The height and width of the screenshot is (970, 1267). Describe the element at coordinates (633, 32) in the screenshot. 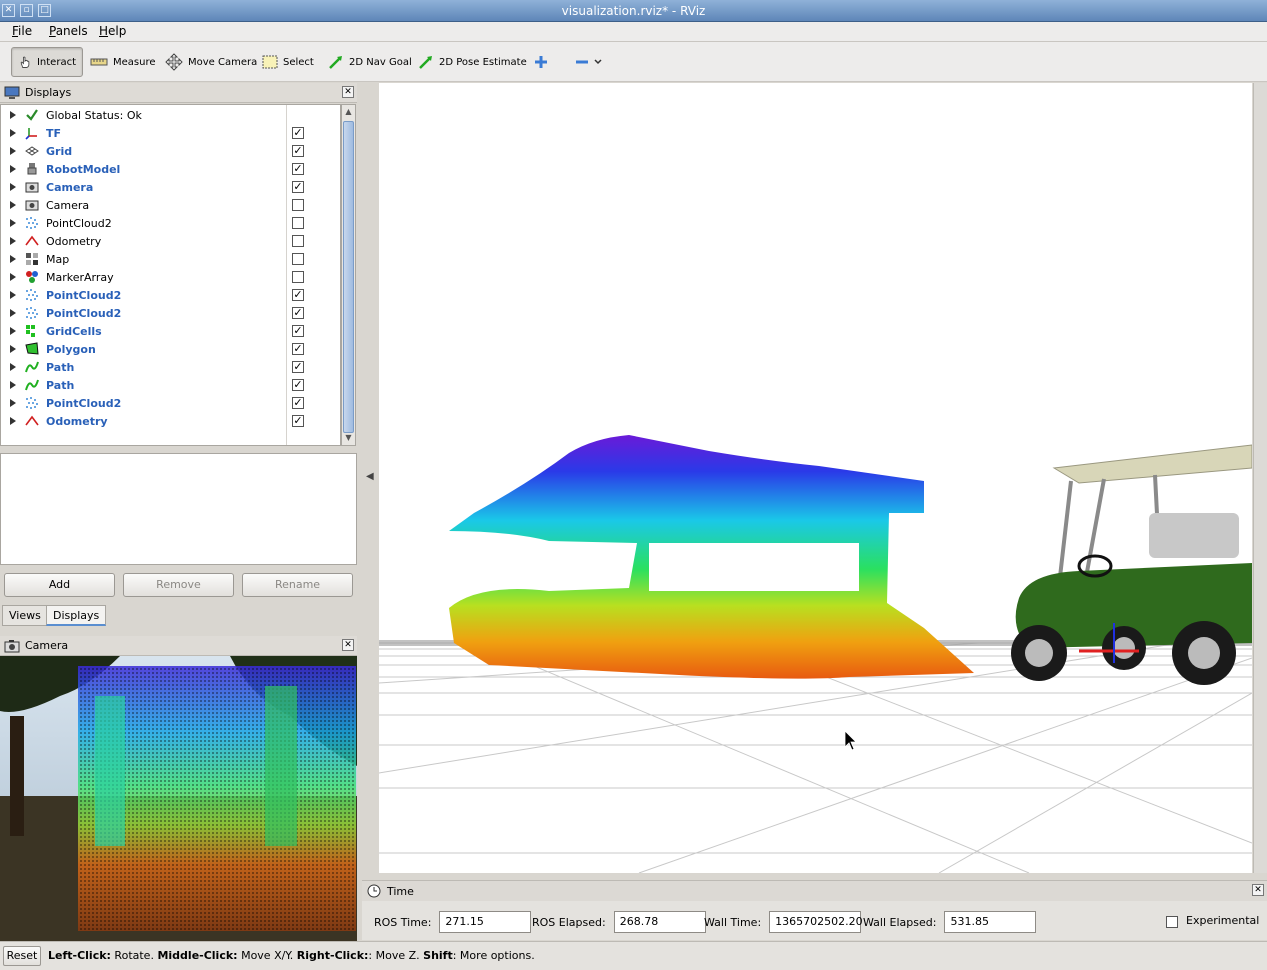

I see `menu-bar: File Panels Help` at that location.